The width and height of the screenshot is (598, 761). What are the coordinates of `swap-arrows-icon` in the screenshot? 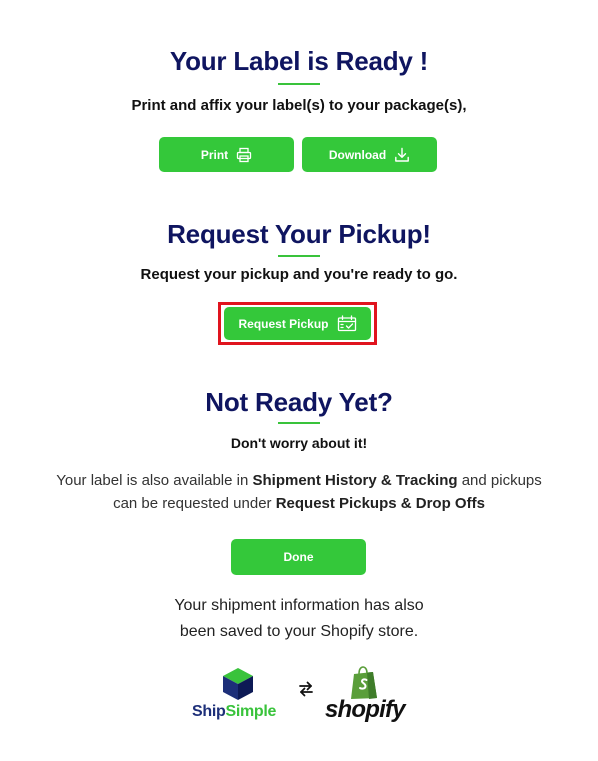 It's located at (306, 689).